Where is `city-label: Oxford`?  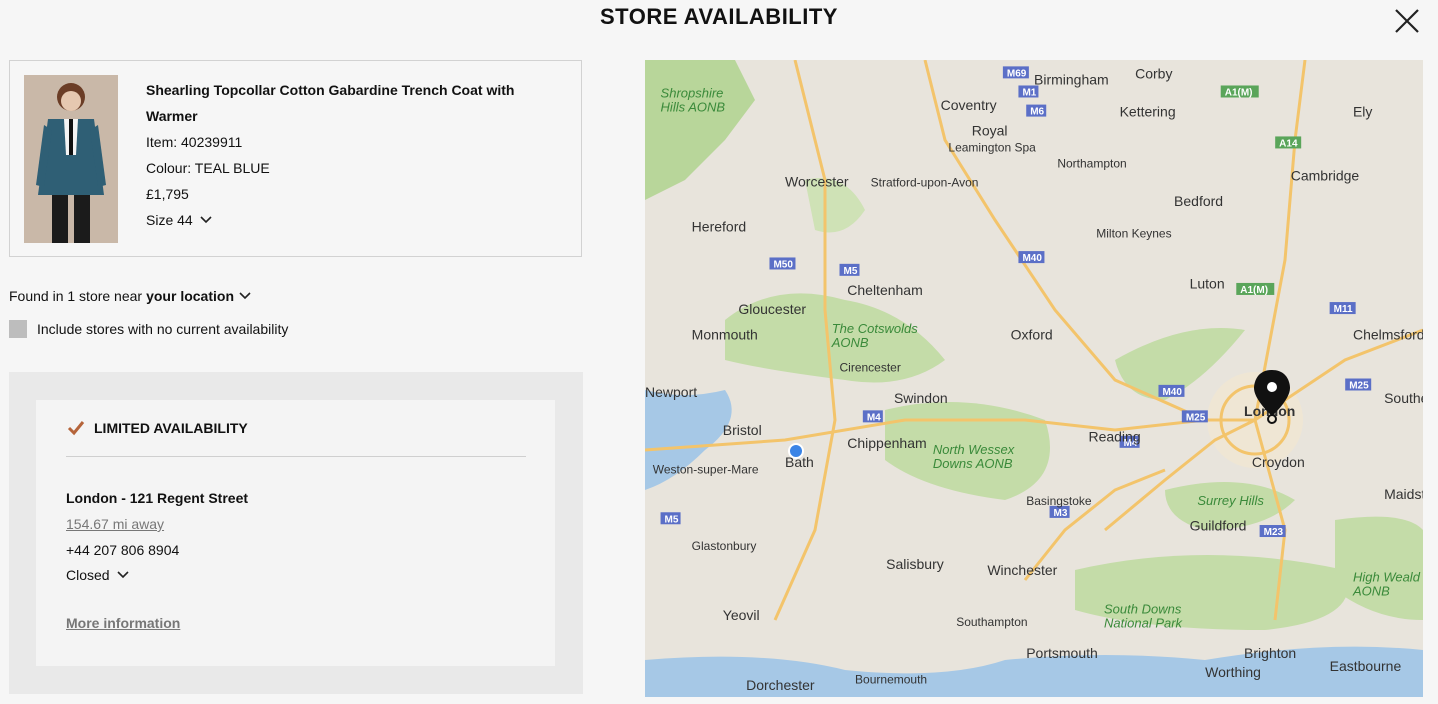 city-label: Oxford is located at coordinates (1032, 335).